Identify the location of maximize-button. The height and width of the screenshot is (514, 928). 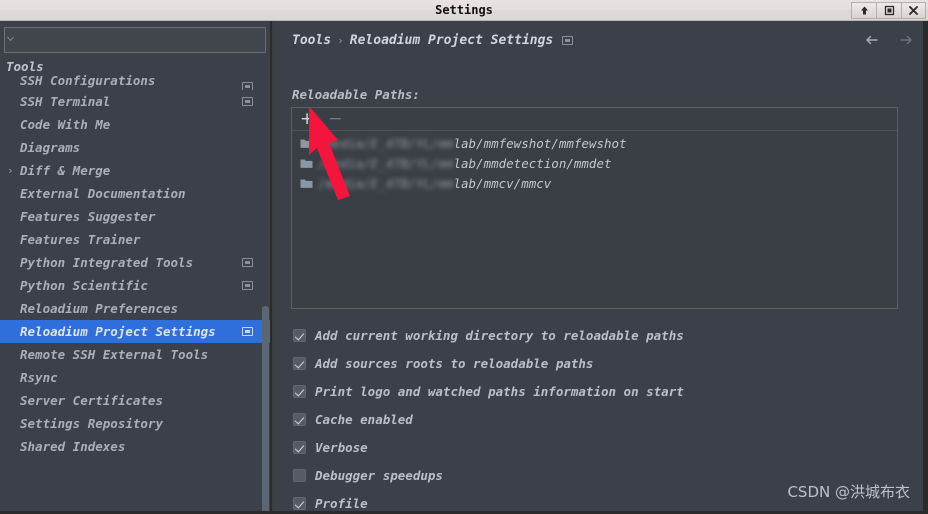
(888, 10).